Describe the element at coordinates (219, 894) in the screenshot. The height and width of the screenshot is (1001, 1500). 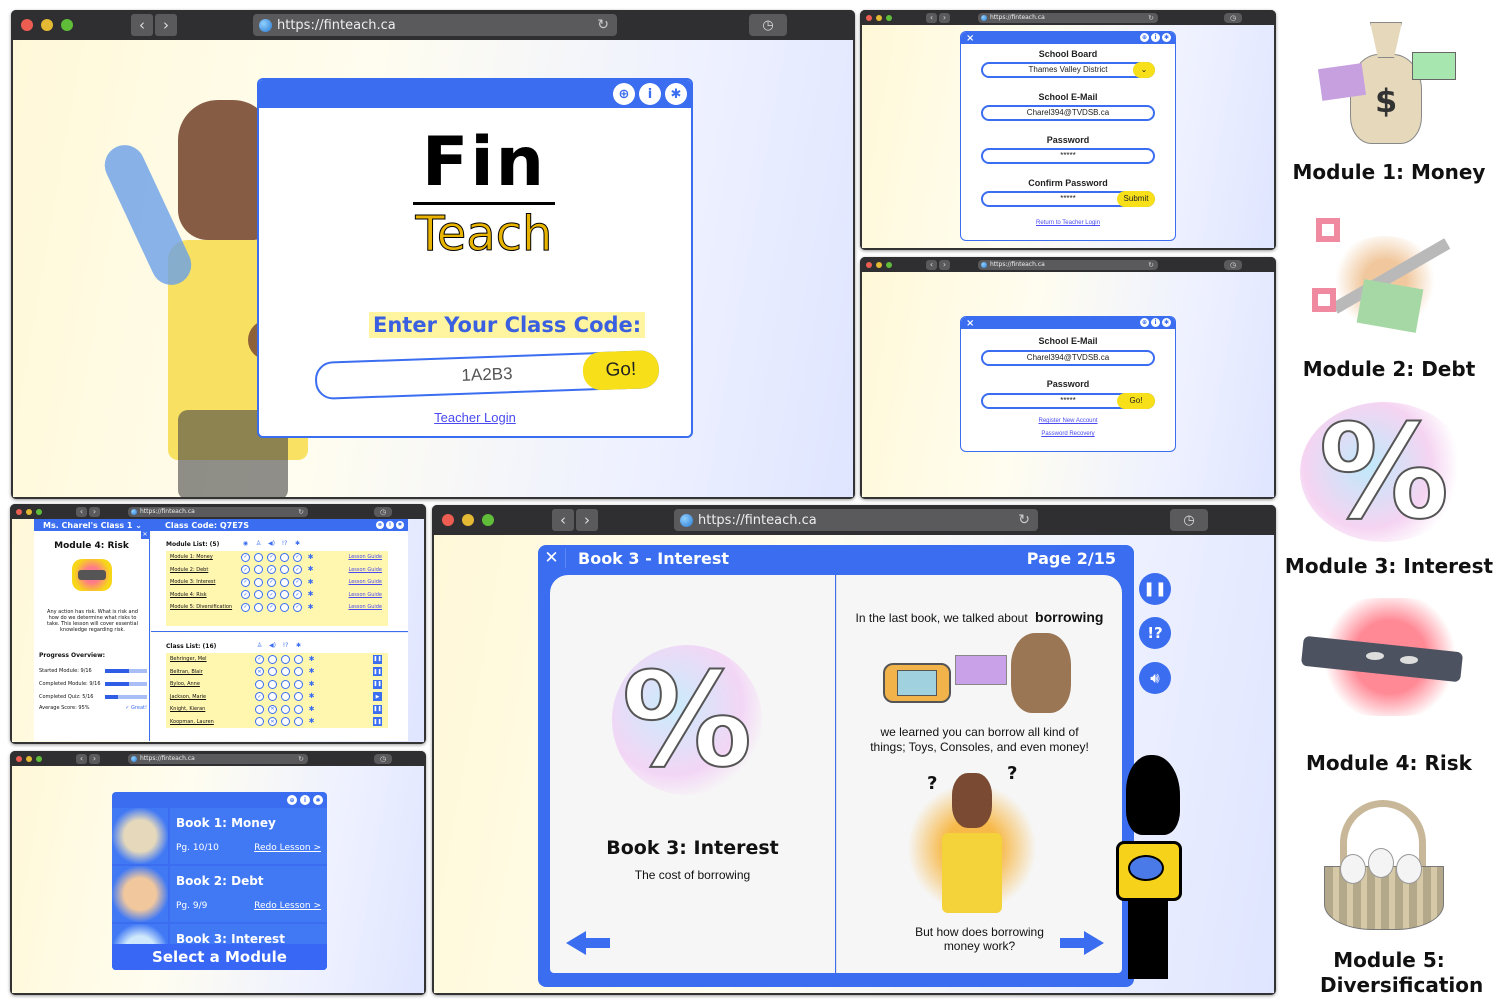
I see `book-item: Book 2: Debt Pg. 9/9 Redo Lesson >` at that location.